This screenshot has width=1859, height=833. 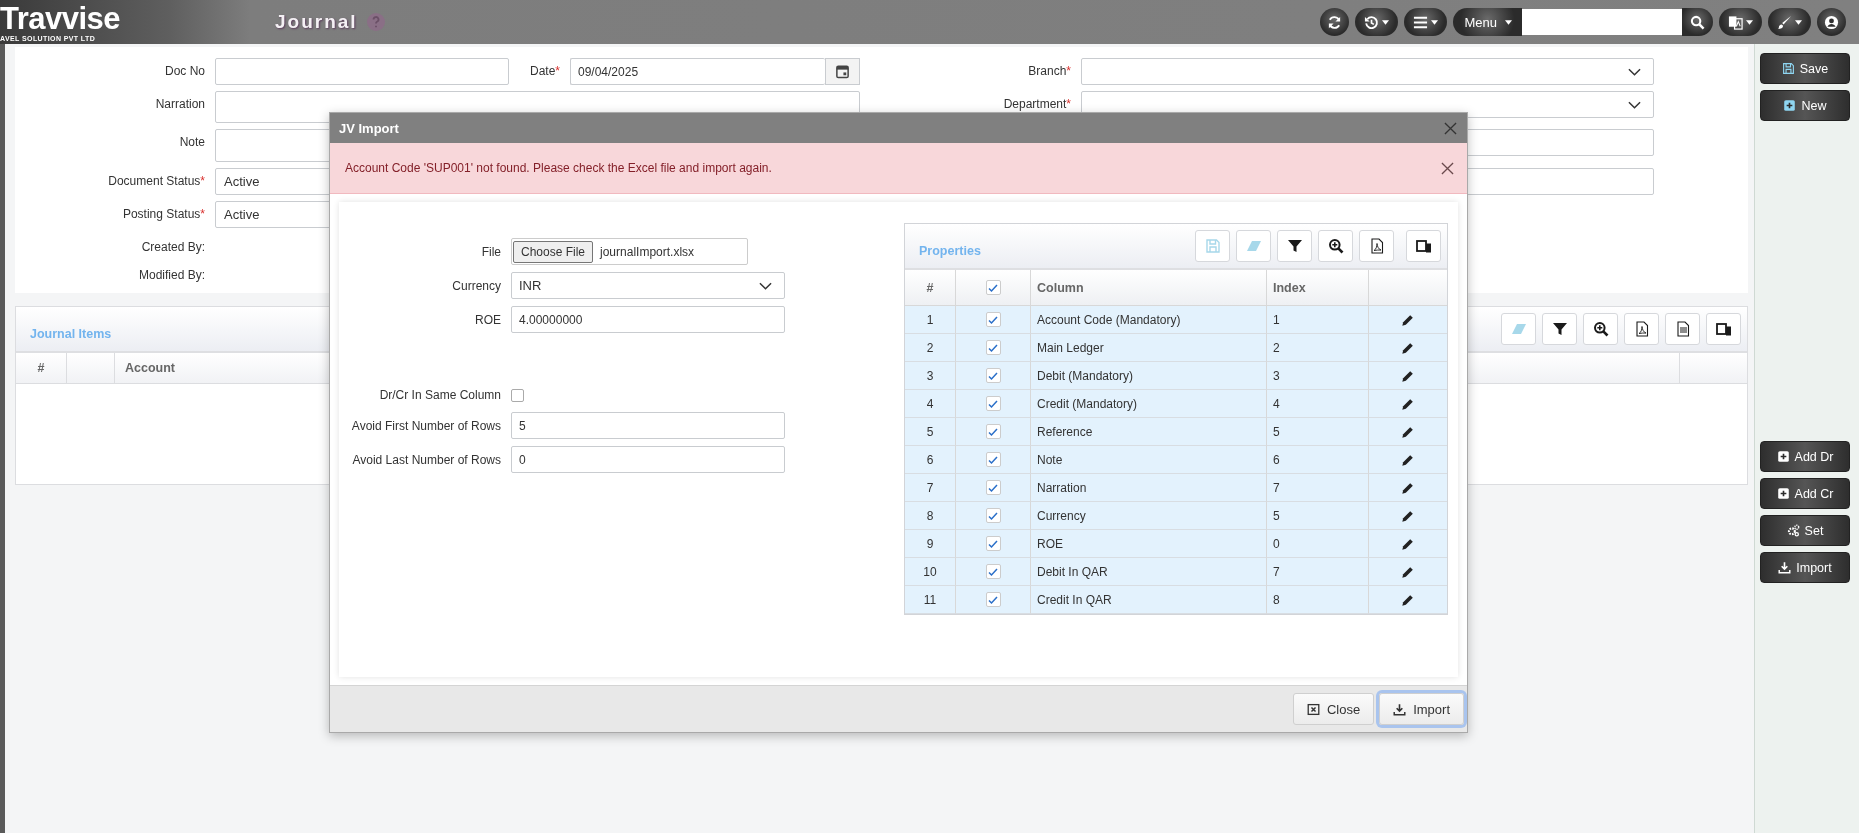 What do you see at coordinates (316, 22) in the screenshot?
I see `page-title: Journal` at bounding box center [316, 22].